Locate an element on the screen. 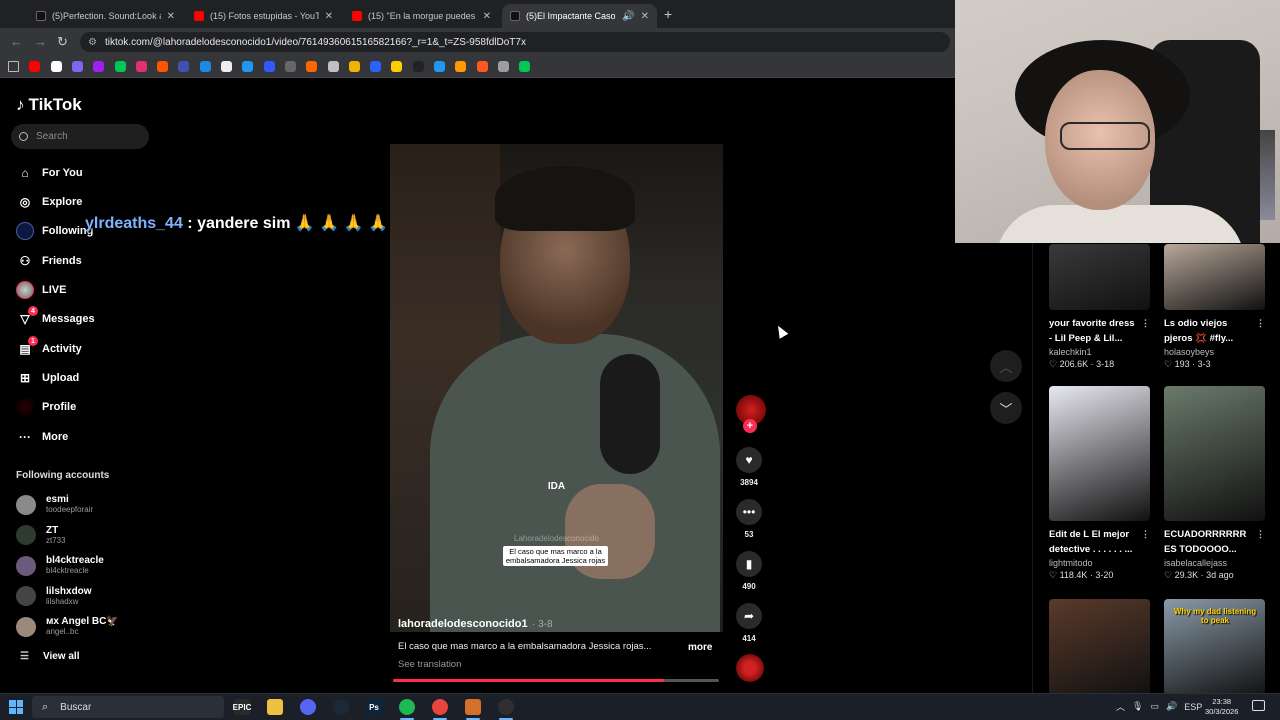  browser-tab: (15) "En la morgue puedes ver ✕ is located at coordinates (421, 16).